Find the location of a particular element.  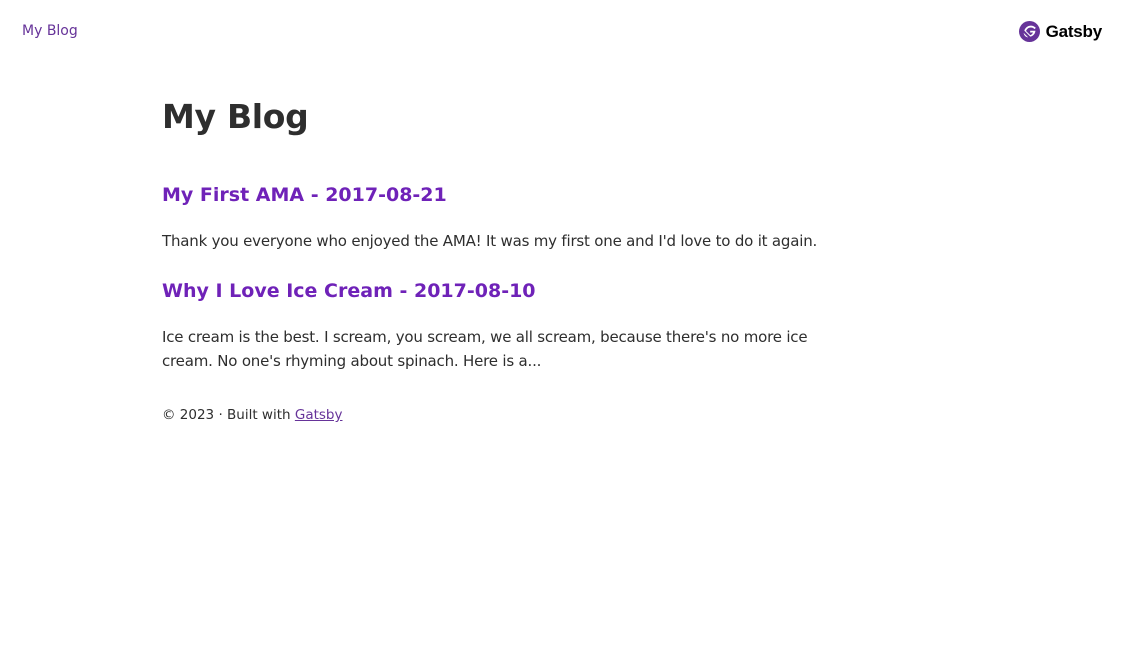

gatsby-brand: Gatsby is located at coordinates (1060, 31).